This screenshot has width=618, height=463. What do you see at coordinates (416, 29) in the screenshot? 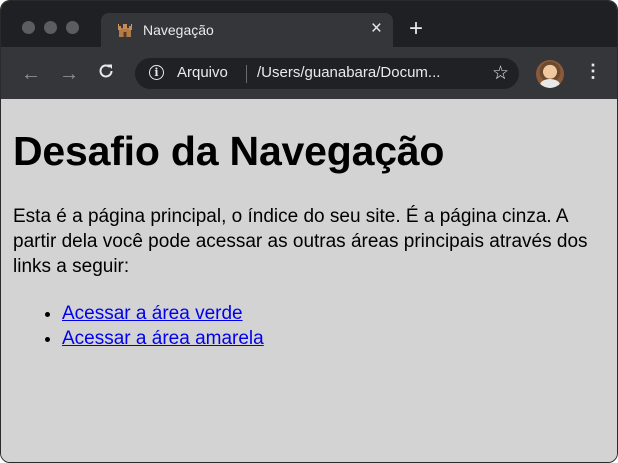
I see `new-tab-button: +` at bounding box center [416, 29].